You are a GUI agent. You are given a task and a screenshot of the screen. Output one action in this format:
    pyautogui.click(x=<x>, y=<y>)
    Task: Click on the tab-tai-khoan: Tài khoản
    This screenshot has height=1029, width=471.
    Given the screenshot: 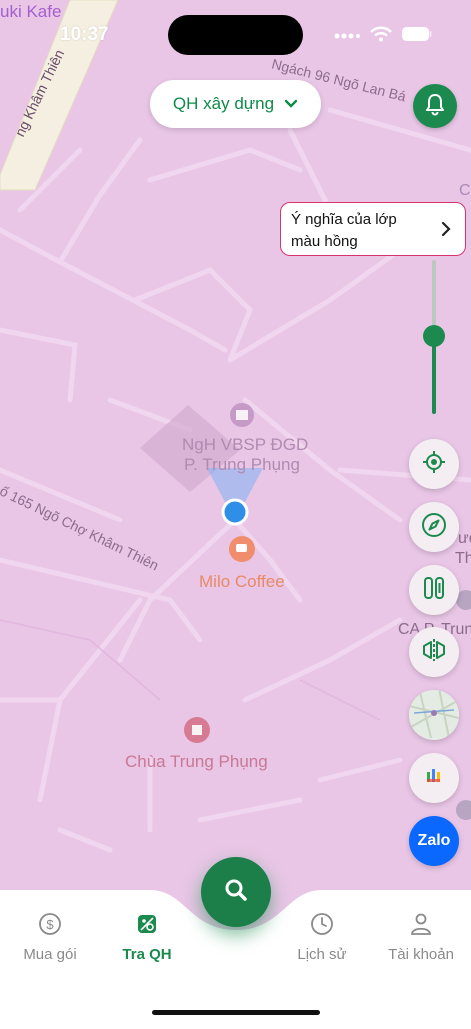 What is the action you would take?
    pyautogui.click(x=421, y=937)
    